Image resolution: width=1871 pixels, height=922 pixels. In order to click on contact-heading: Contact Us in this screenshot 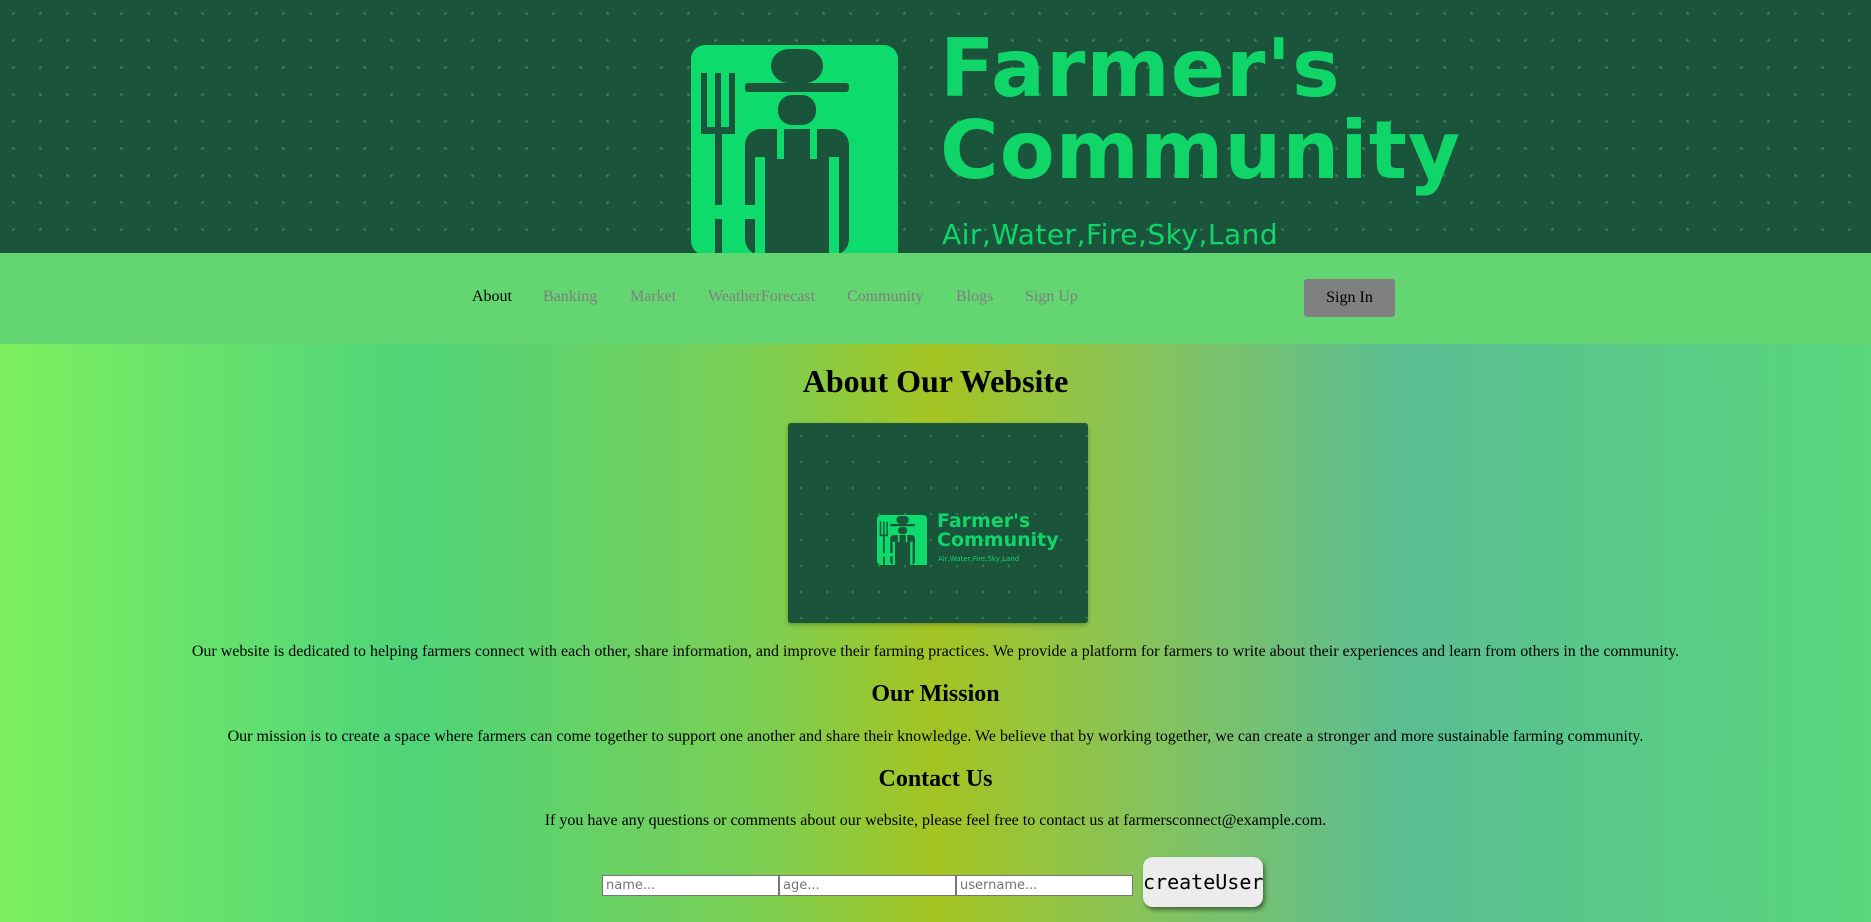, I will do `click(935, 779)`.